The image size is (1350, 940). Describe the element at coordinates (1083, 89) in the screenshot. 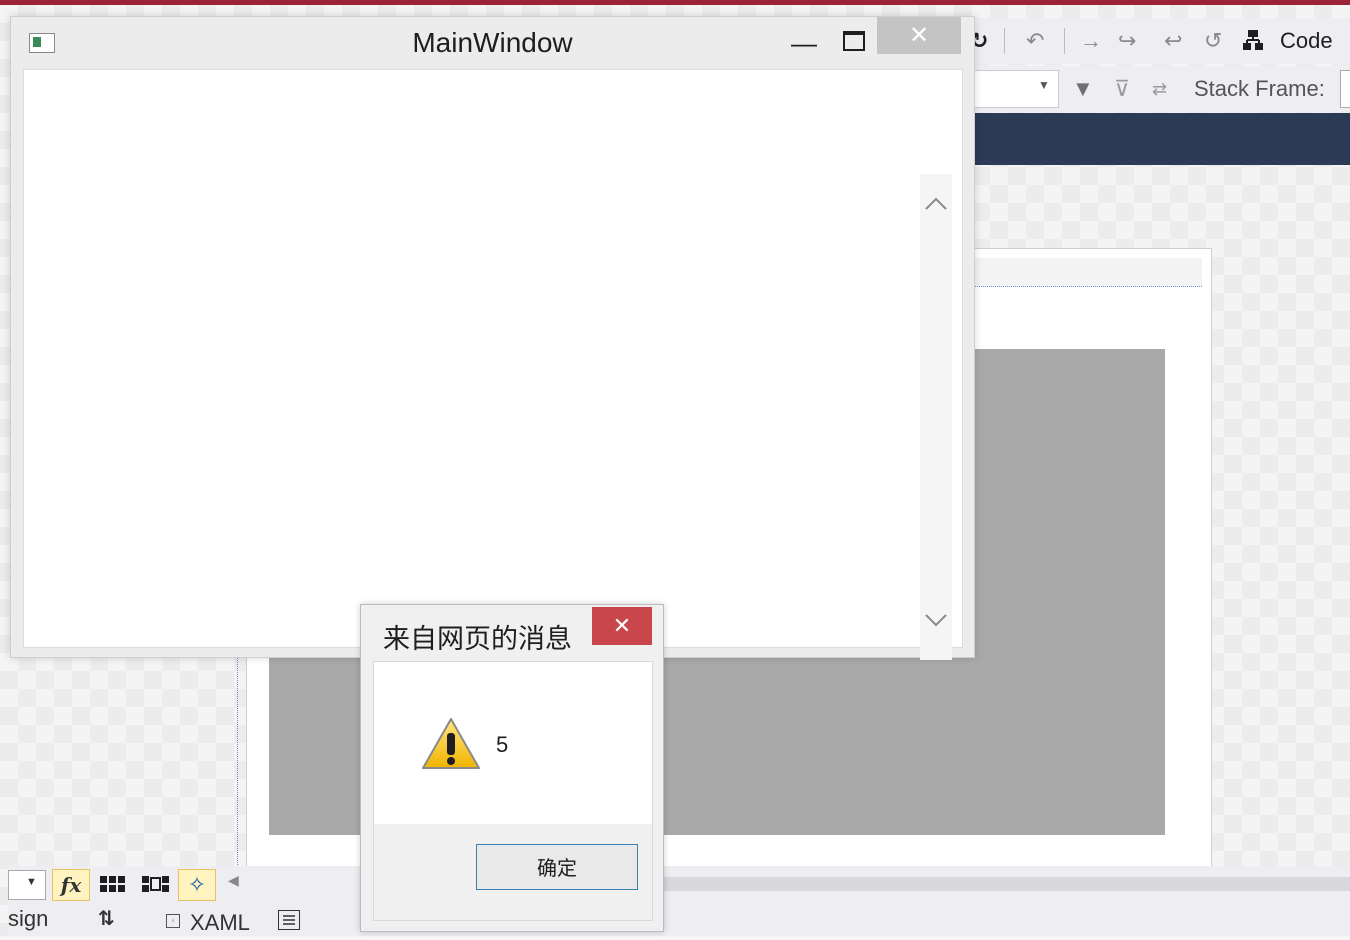

I see `filter-icon: ▼` at that location.